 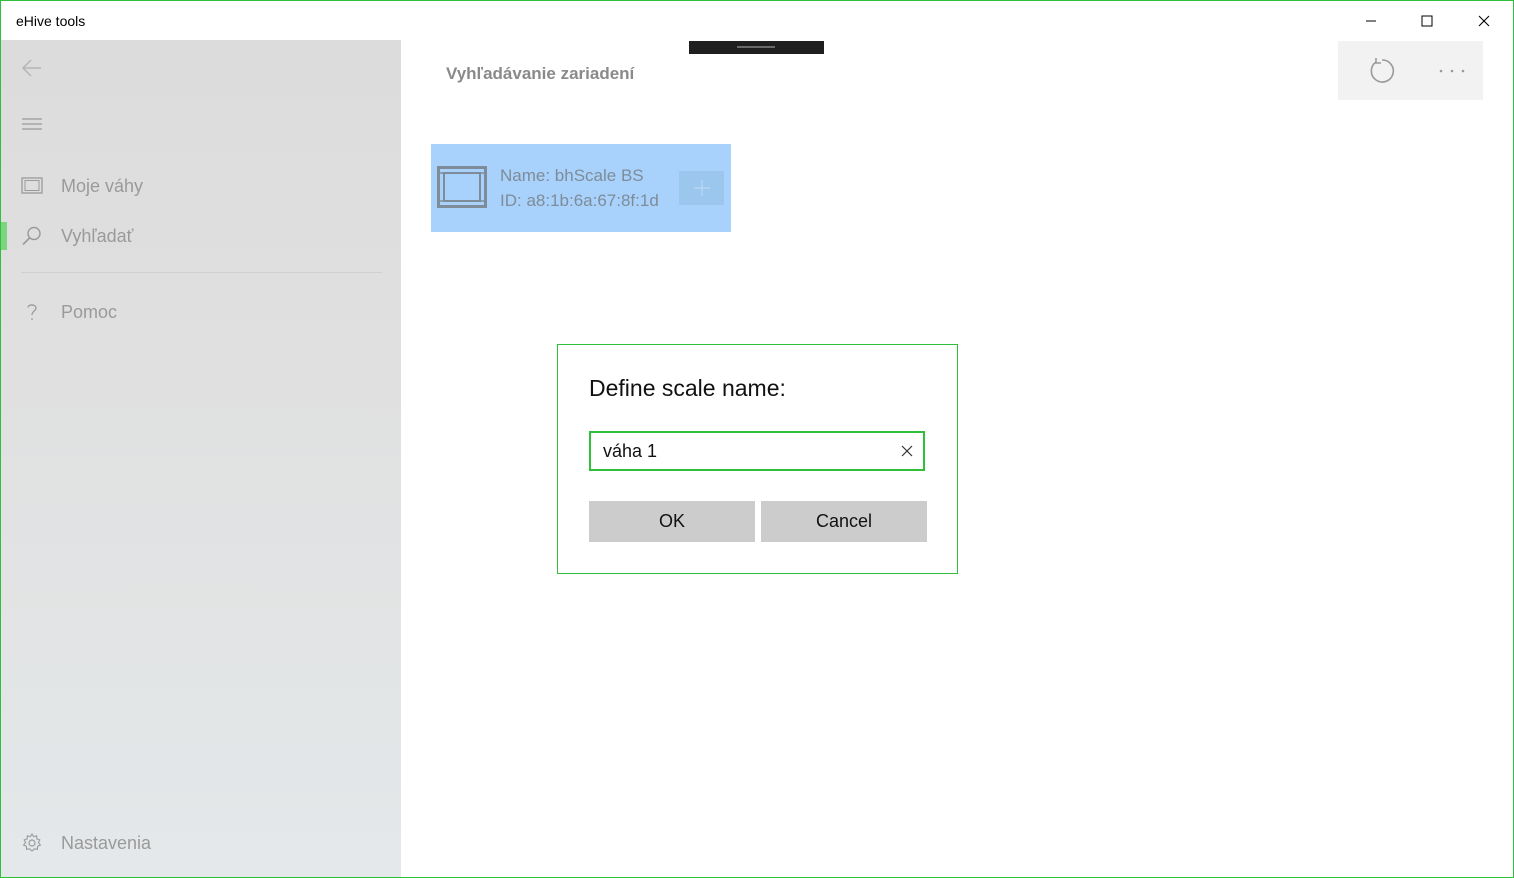 I want to click on more-options-button, so click(x=1452, y=70).